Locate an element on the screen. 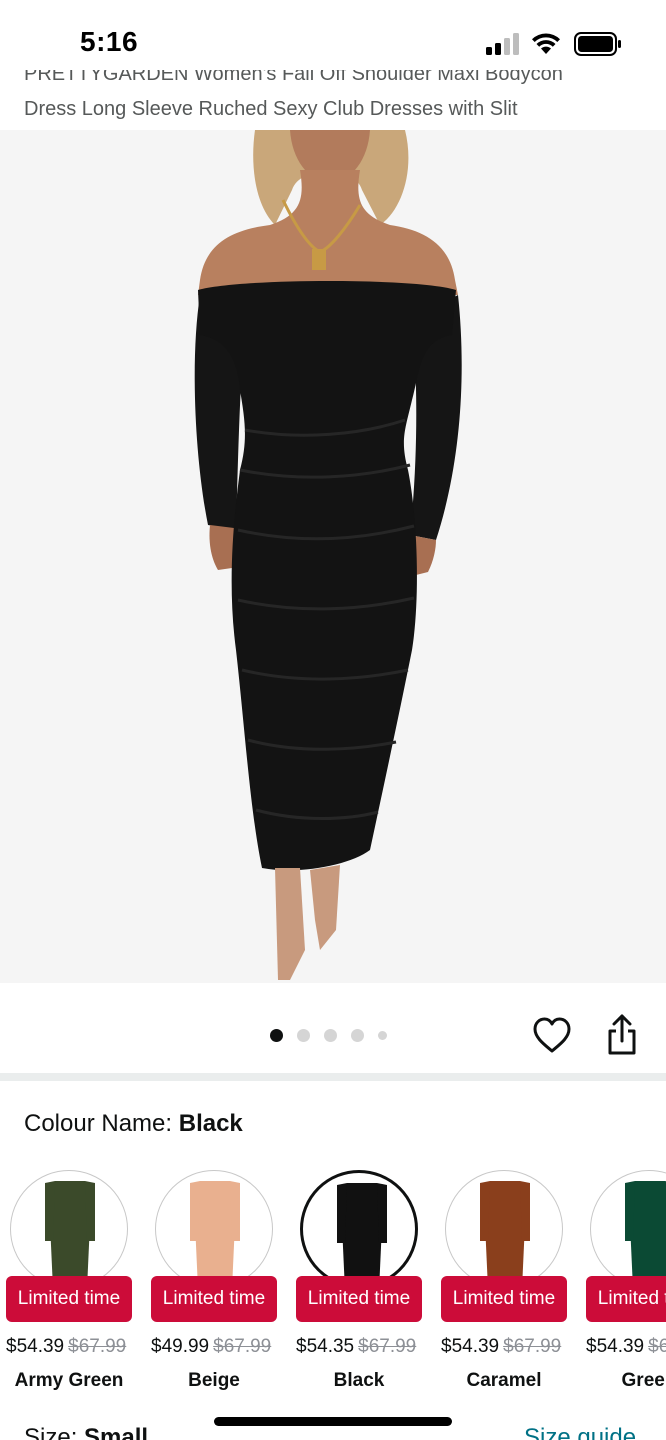  heart-icon is located at coordinates (552, 1036).